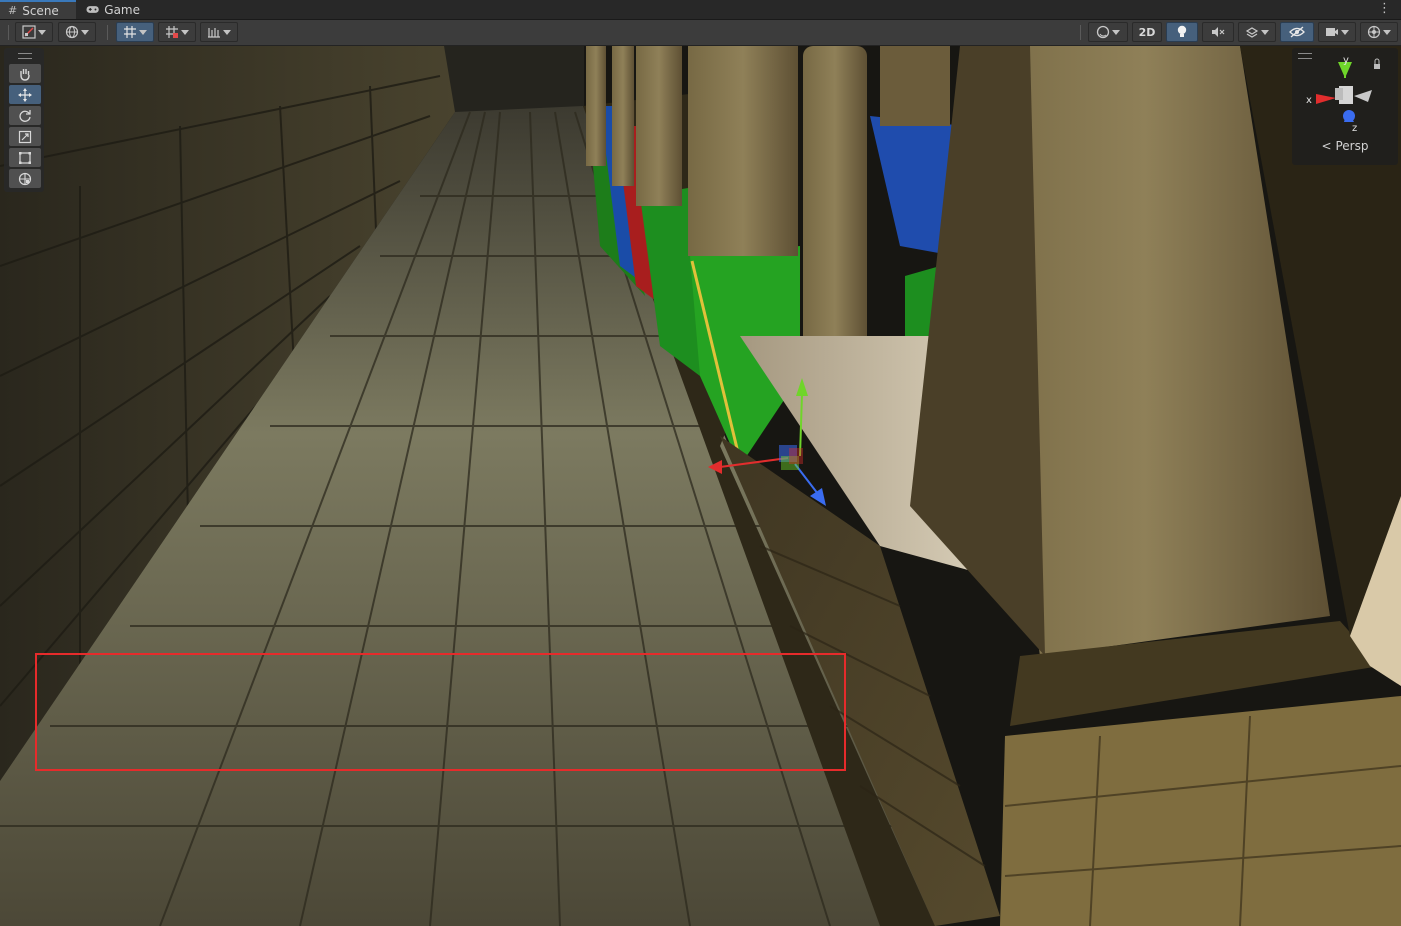 The width and height of the screenshot is (1401, 926). I want to click on projection-toggle: < Persp, so click(1345, 146).